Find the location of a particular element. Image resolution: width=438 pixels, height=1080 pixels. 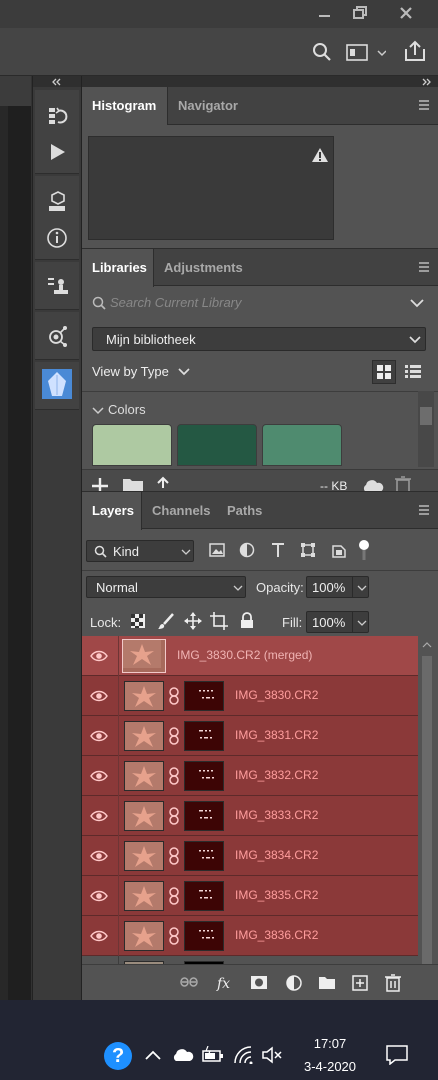

tab-channels: Channels is located at coordinates (181, 511).